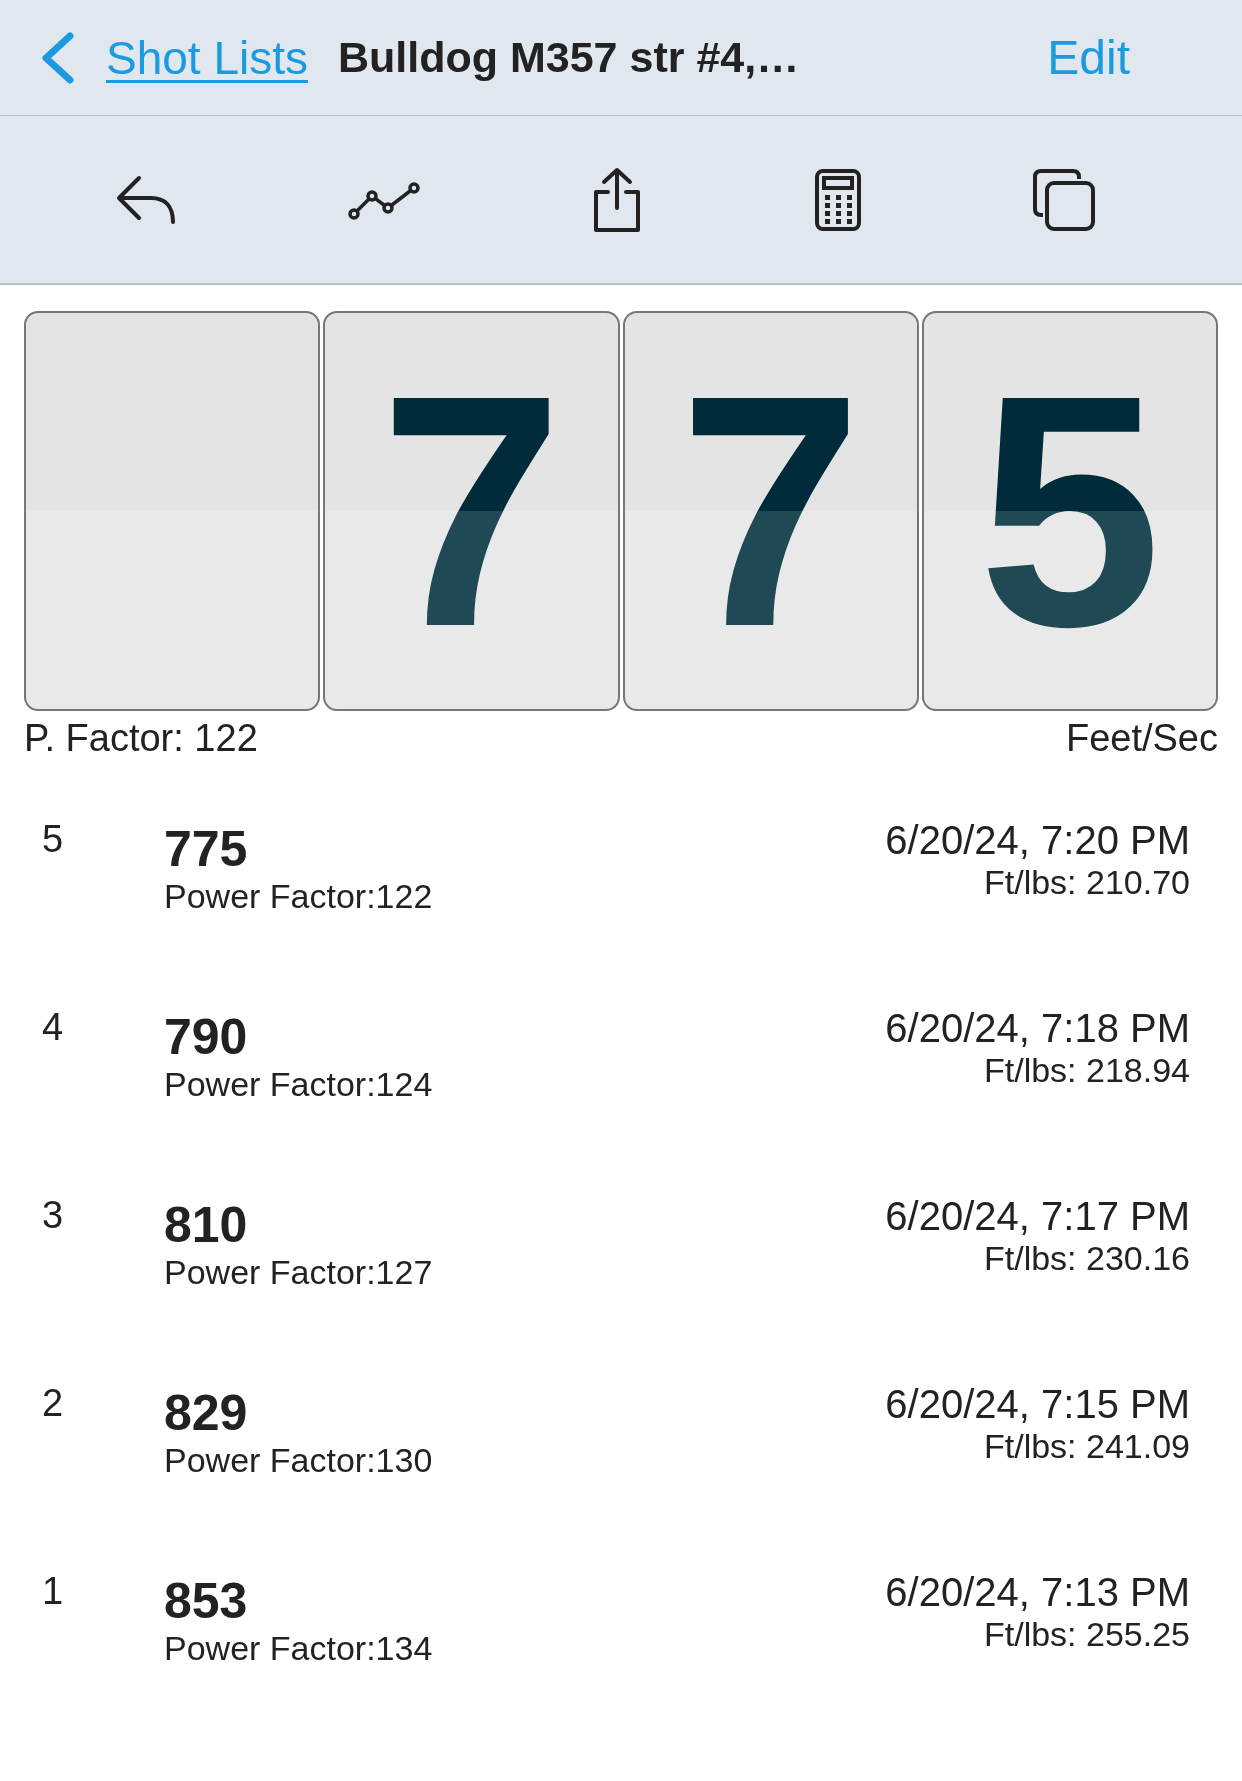 This screenshot has width=1242, height=1781. I want to click on energy-text: Ft/lbs: 241.09, so click(1087, 1446).